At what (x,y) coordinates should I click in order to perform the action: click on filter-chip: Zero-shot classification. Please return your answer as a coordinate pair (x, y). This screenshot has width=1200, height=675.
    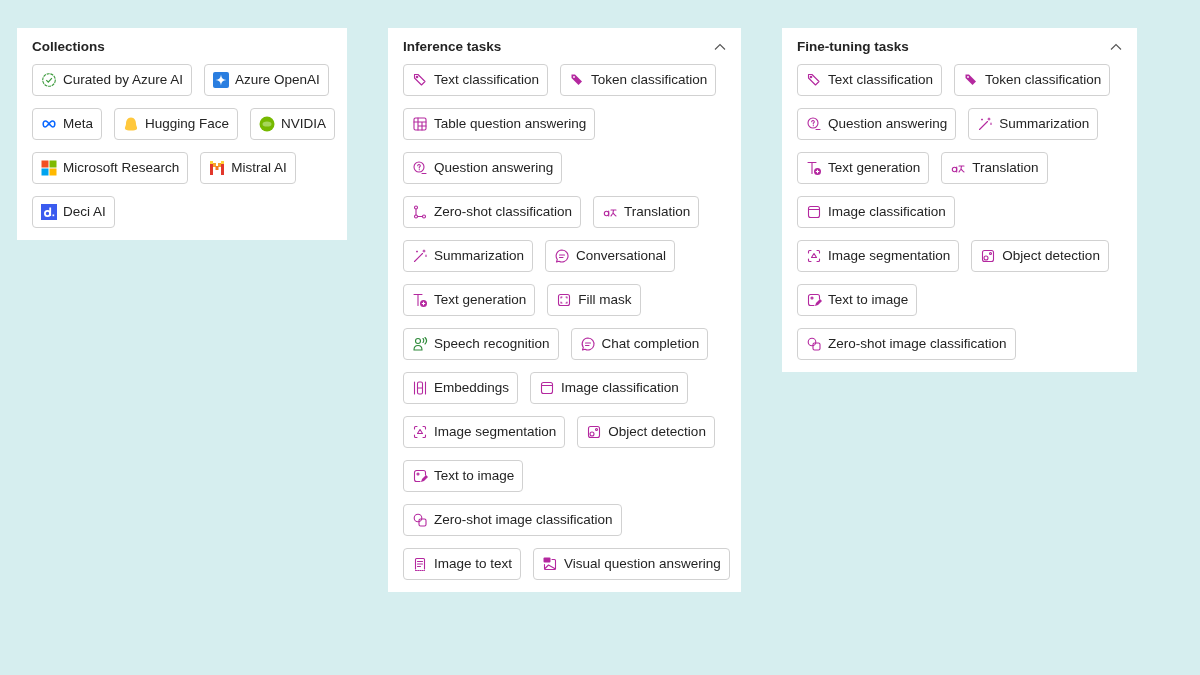
    Looking at the image, I should click on (492, 212).